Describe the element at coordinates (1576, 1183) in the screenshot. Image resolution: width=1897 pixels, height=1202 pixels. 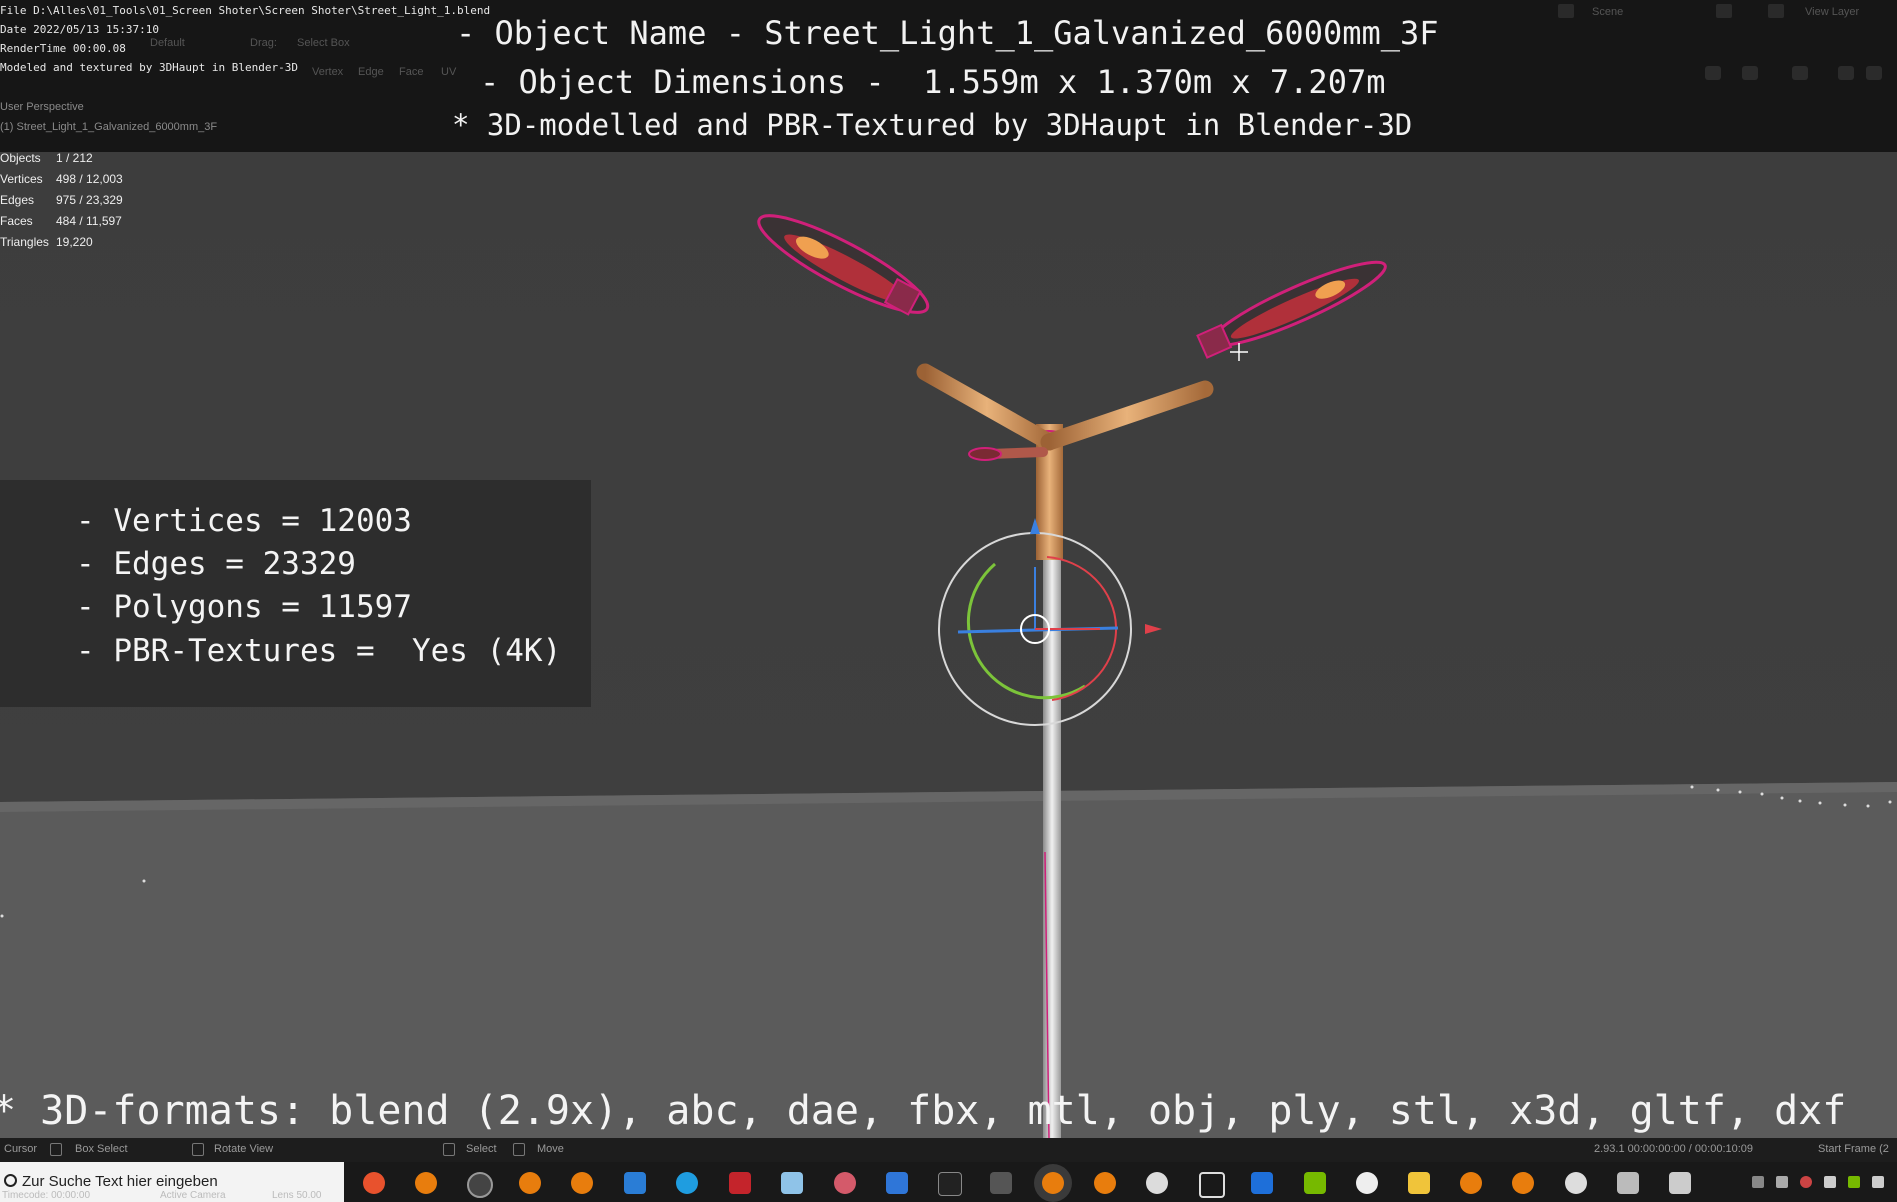
I see `settings-icon` at that location.